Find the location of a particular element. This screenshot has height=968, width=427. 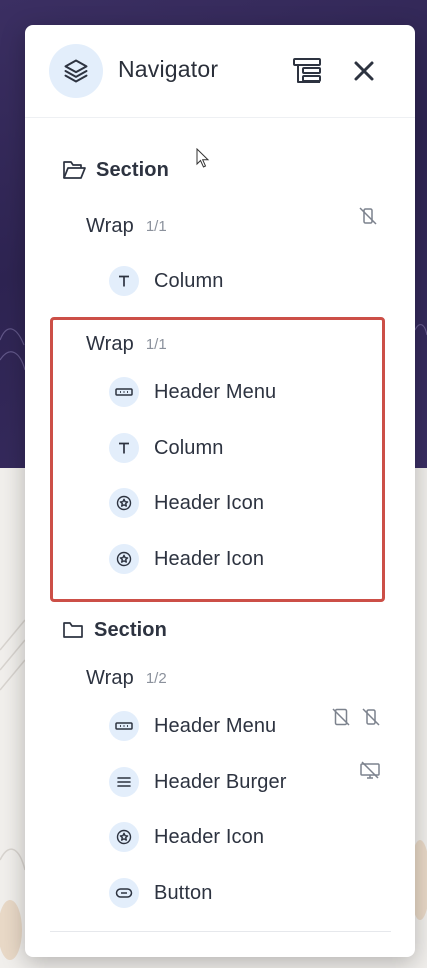

tree-item-column-1: Column is located at coordinates (166, 281).